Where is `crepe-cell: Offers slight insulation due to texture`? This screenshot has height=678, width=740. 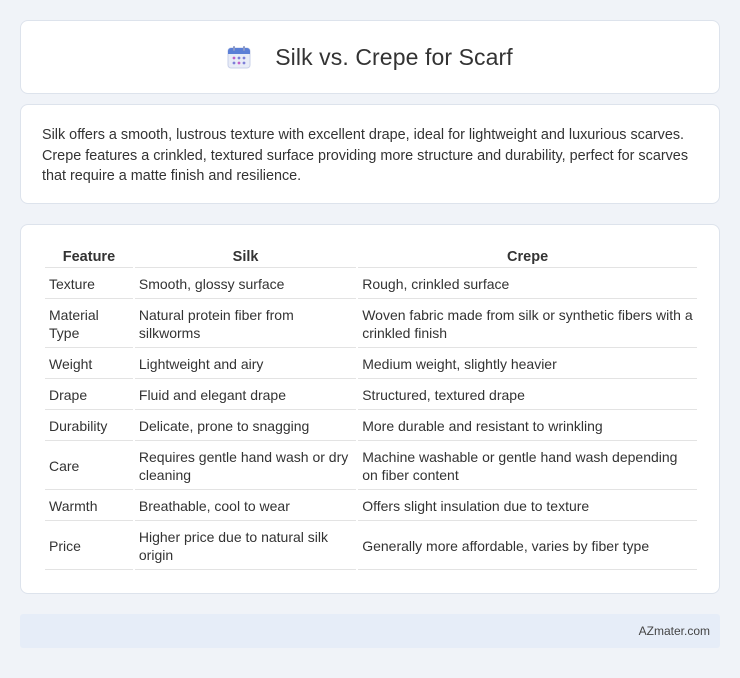
crepe-cell: Offers slight insulation due to texture is located at coordinates (527, 506).